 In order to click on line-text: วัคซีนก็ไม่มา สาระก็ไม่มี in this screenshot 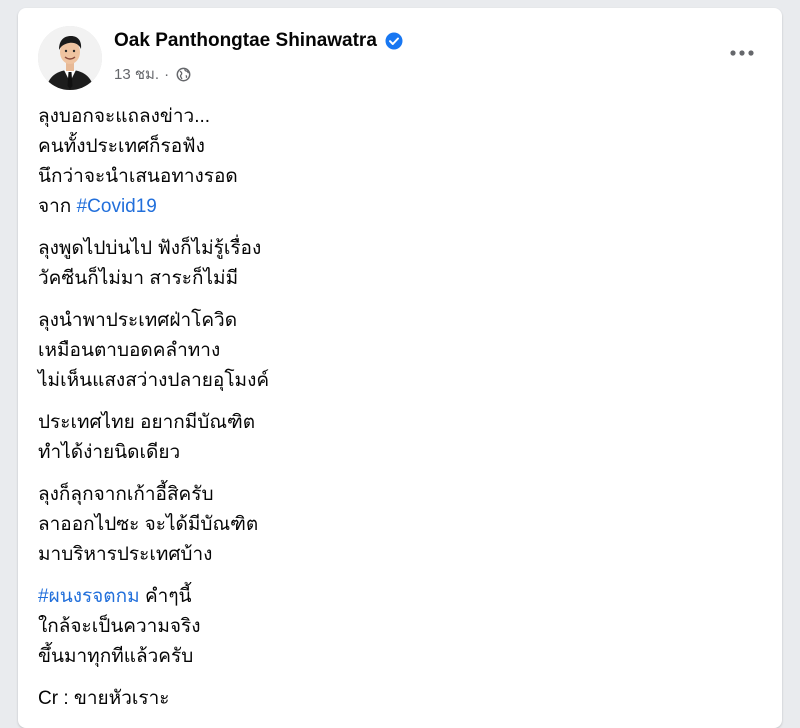, I will do `click(138, 278)`.